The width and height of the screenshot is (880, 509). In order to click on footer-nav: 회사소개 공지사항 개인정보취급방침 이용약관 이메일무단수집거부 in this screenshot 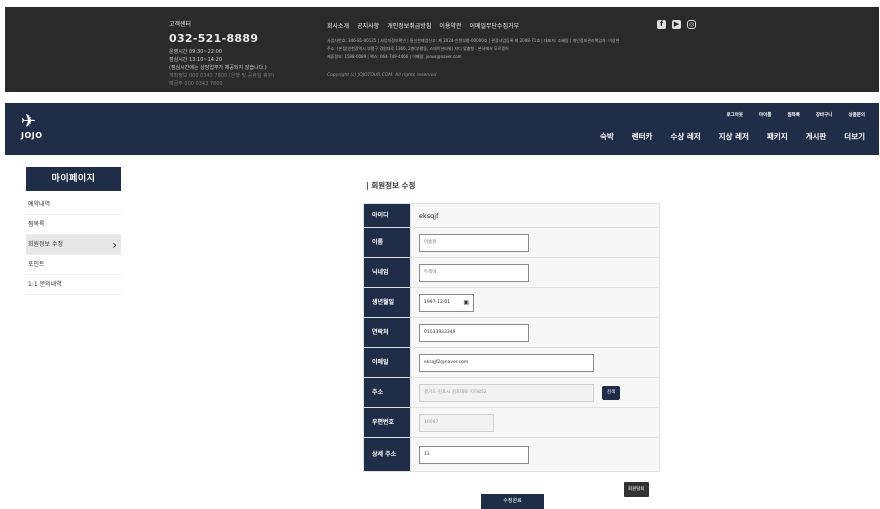, I will do `click(423, 25)`.